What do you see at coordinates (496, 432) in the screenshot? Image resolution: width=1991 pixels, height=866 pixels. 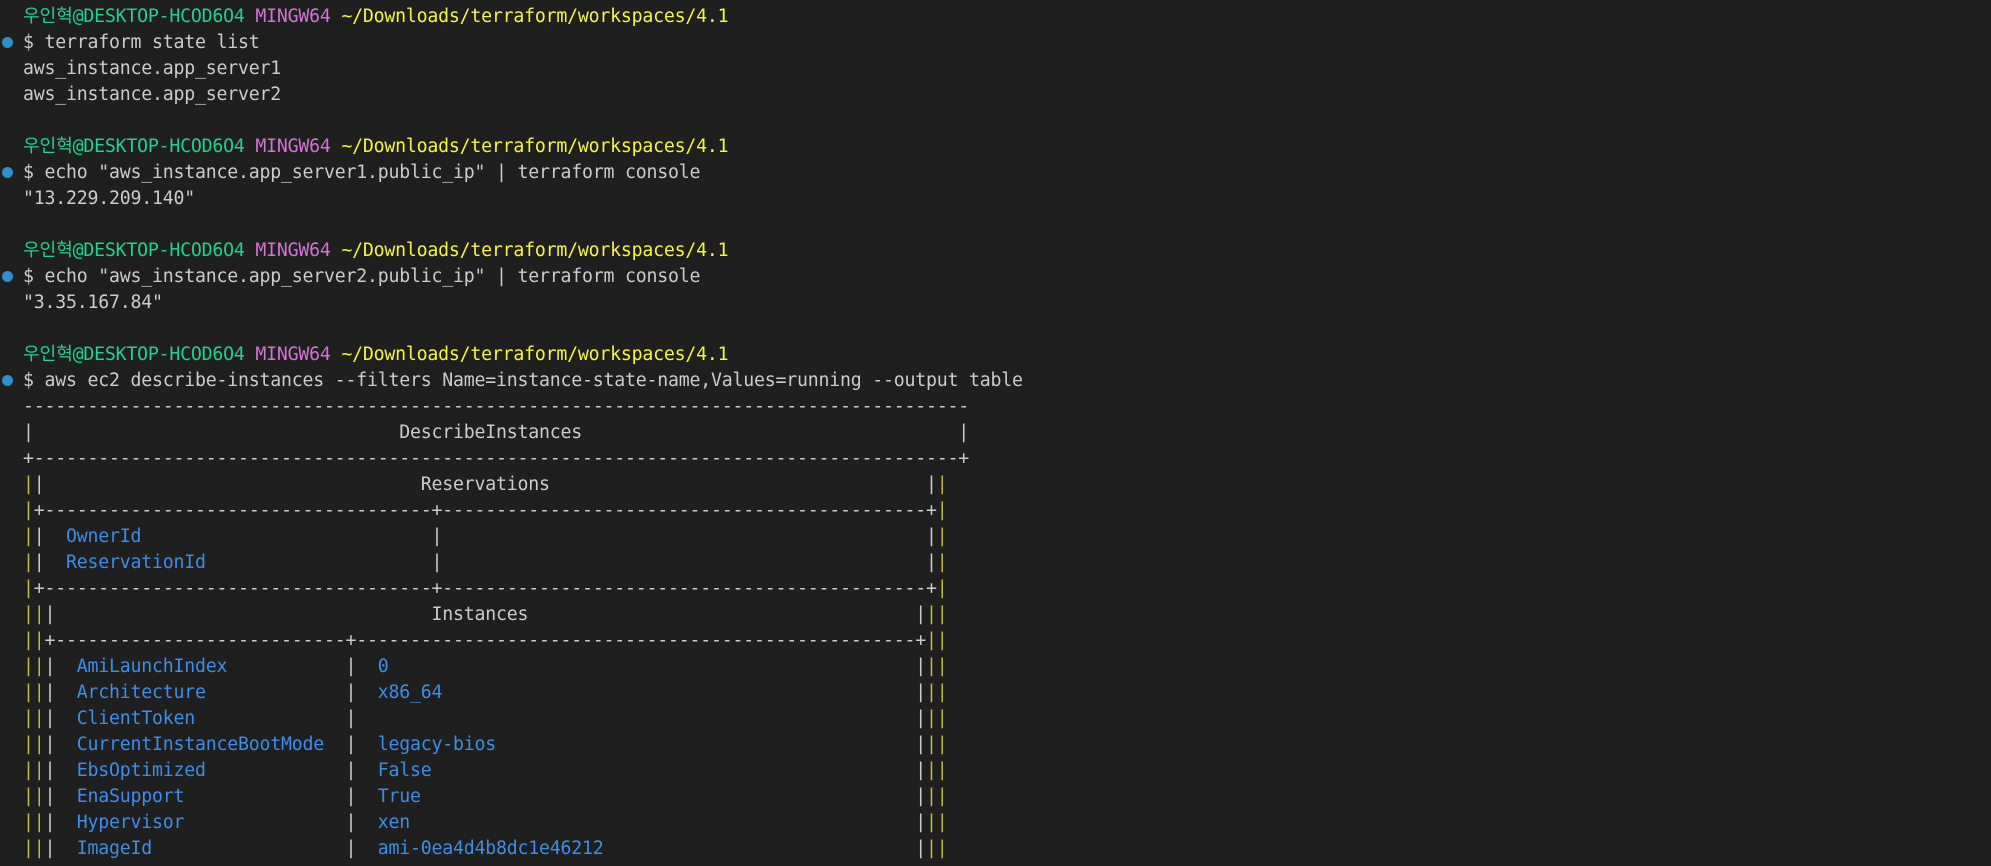 I see `table-title: | DescribeInstances |` at bounding box center [496, 432].